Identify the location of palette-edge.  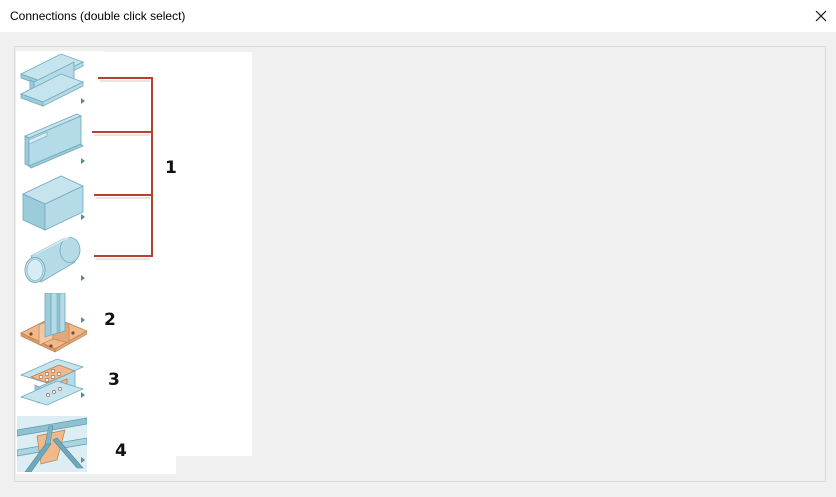
(178, 51).